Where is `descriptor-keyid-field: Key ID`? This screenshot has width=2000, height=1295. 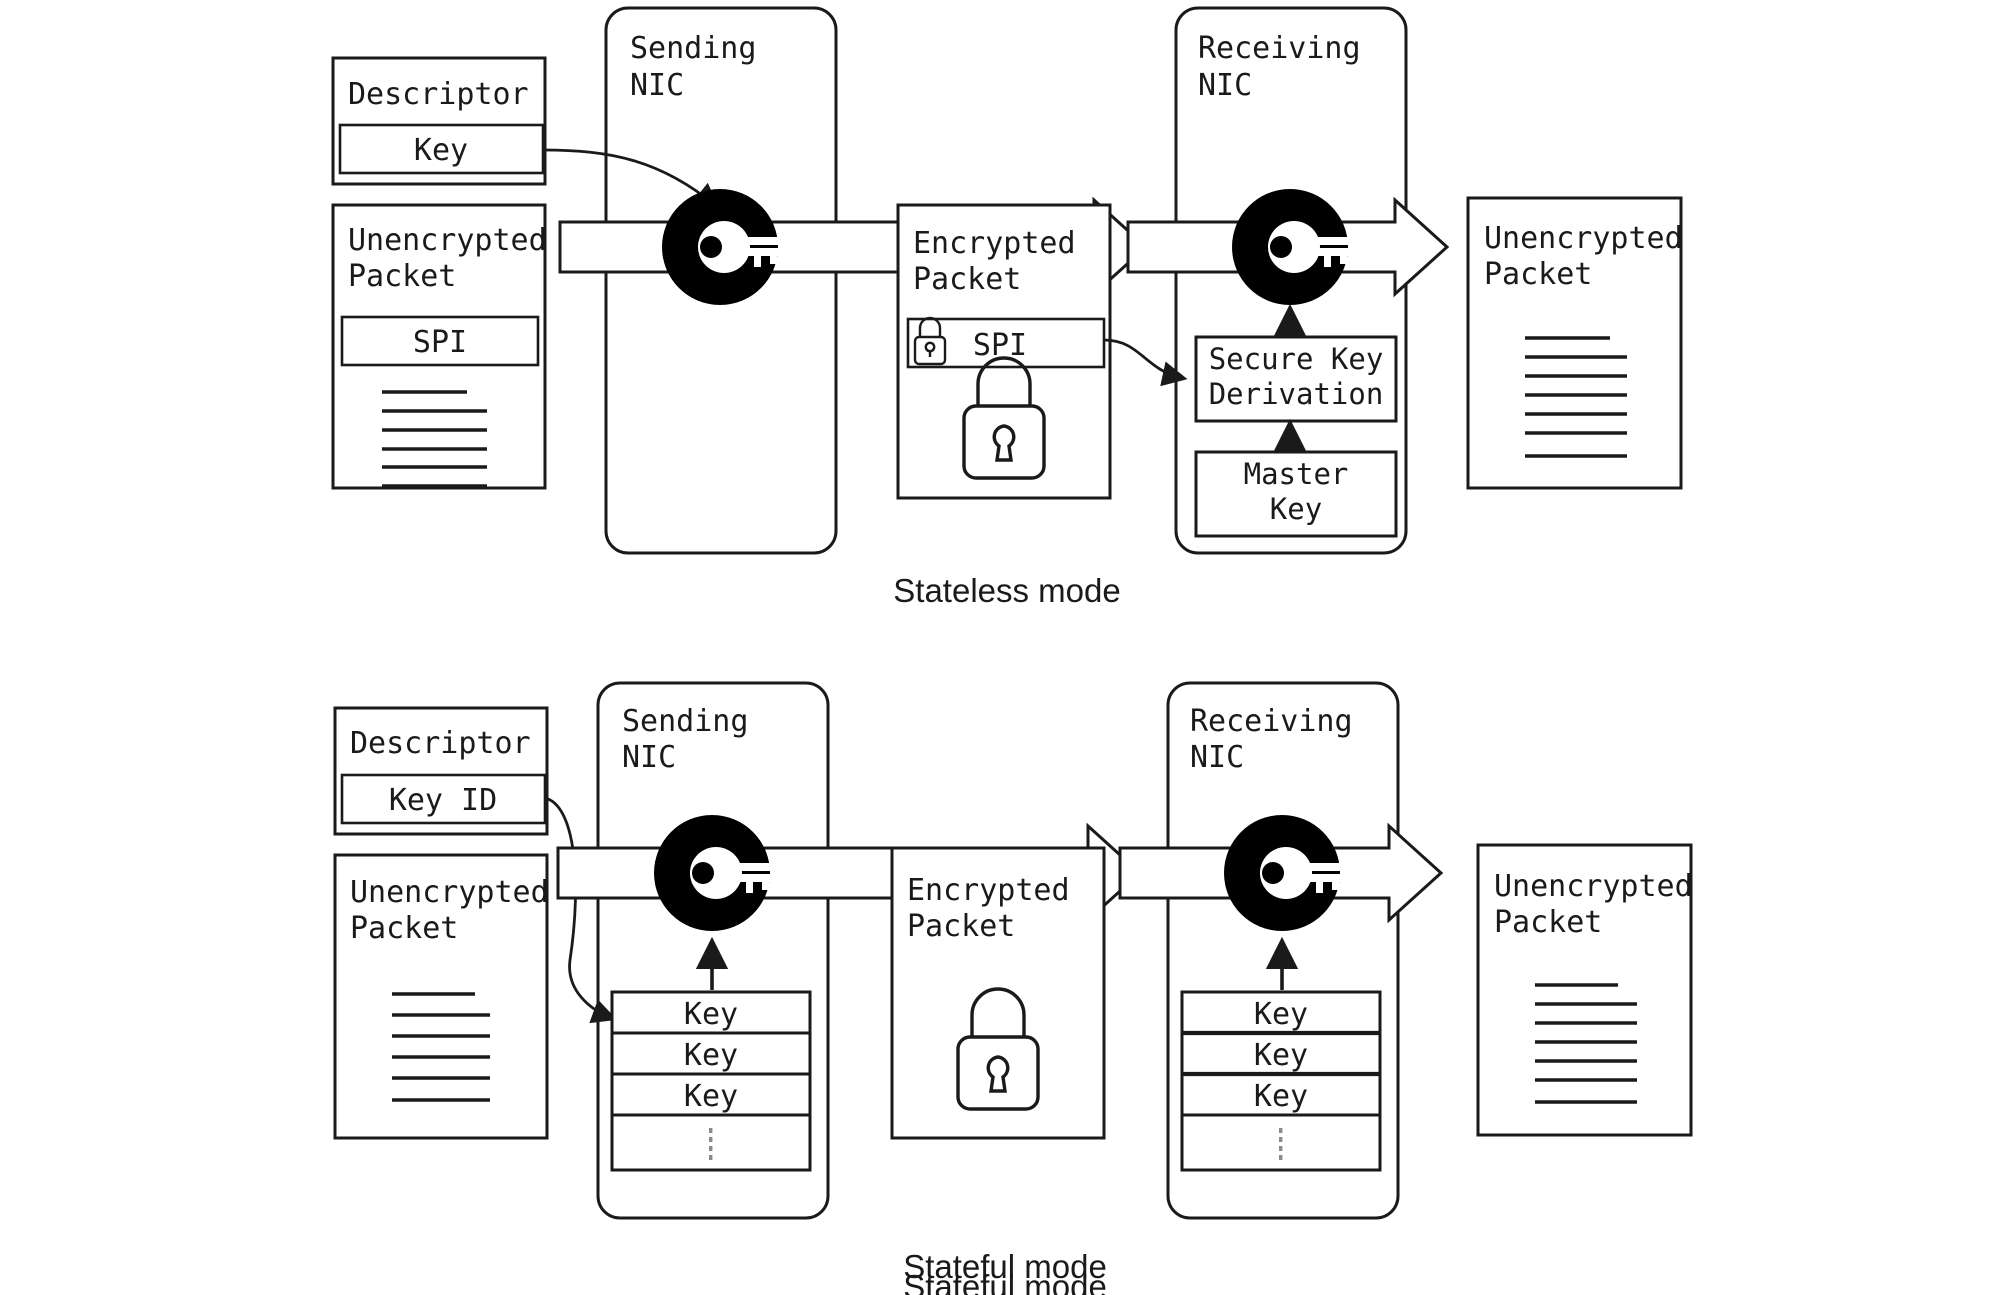 descriptor-keyid-field: Key ID is located at coordinates (443, 800).